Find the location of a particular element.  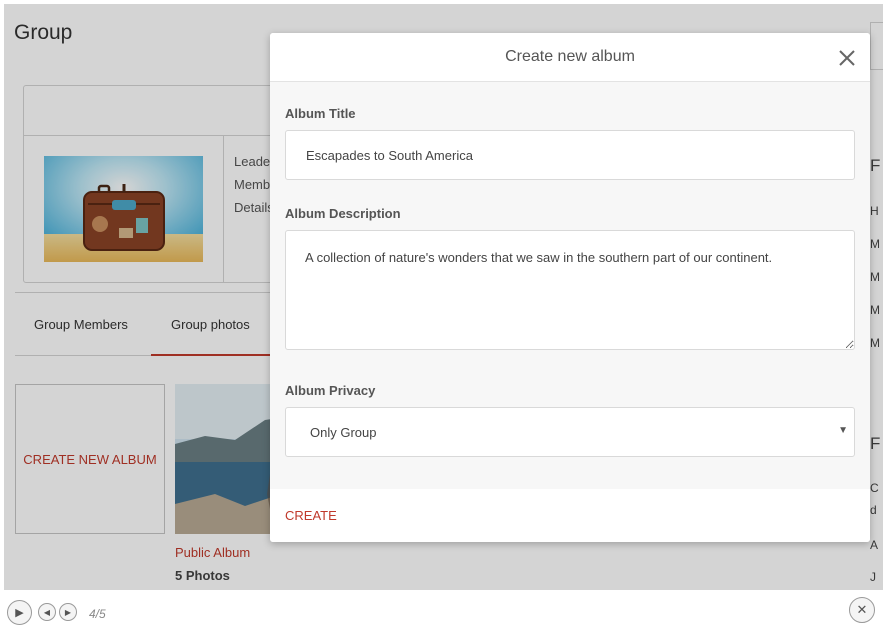

slide-counter: 4/5 is located at coordinates (97, 614).